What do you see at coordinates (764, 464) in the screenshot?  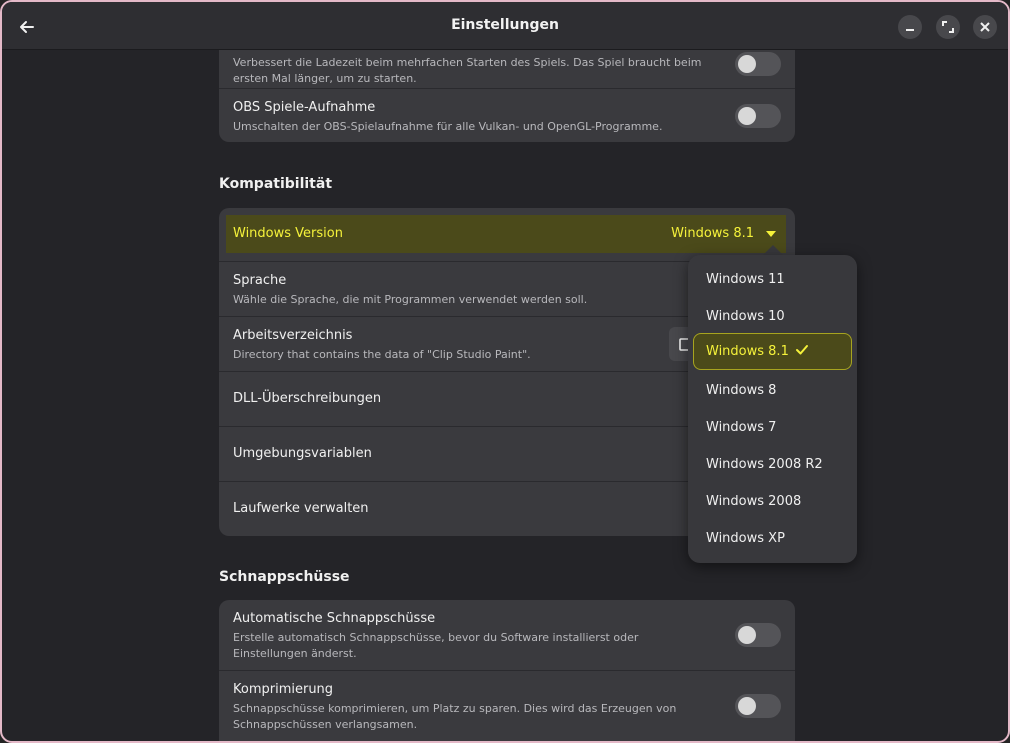 I see `option-label: Windows 2008 R2` at bounding box center [764, 464].